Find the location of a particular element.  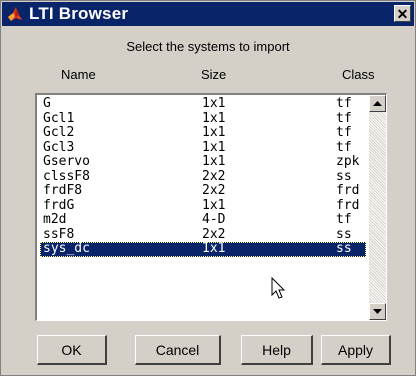

system-row-G: G 1x1 tf is located at coordinates (203, 104).